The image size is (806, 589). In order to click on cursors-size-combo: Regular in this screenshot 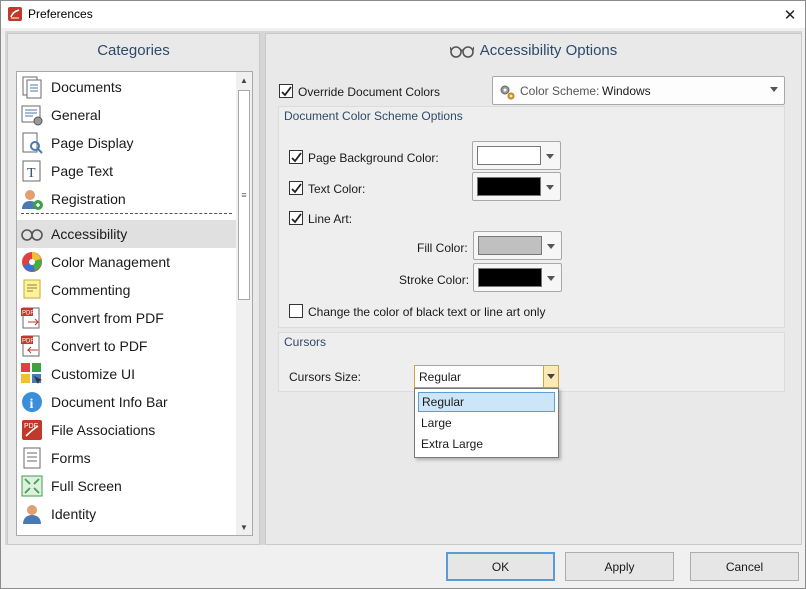, I will do `click(486, 376)`.